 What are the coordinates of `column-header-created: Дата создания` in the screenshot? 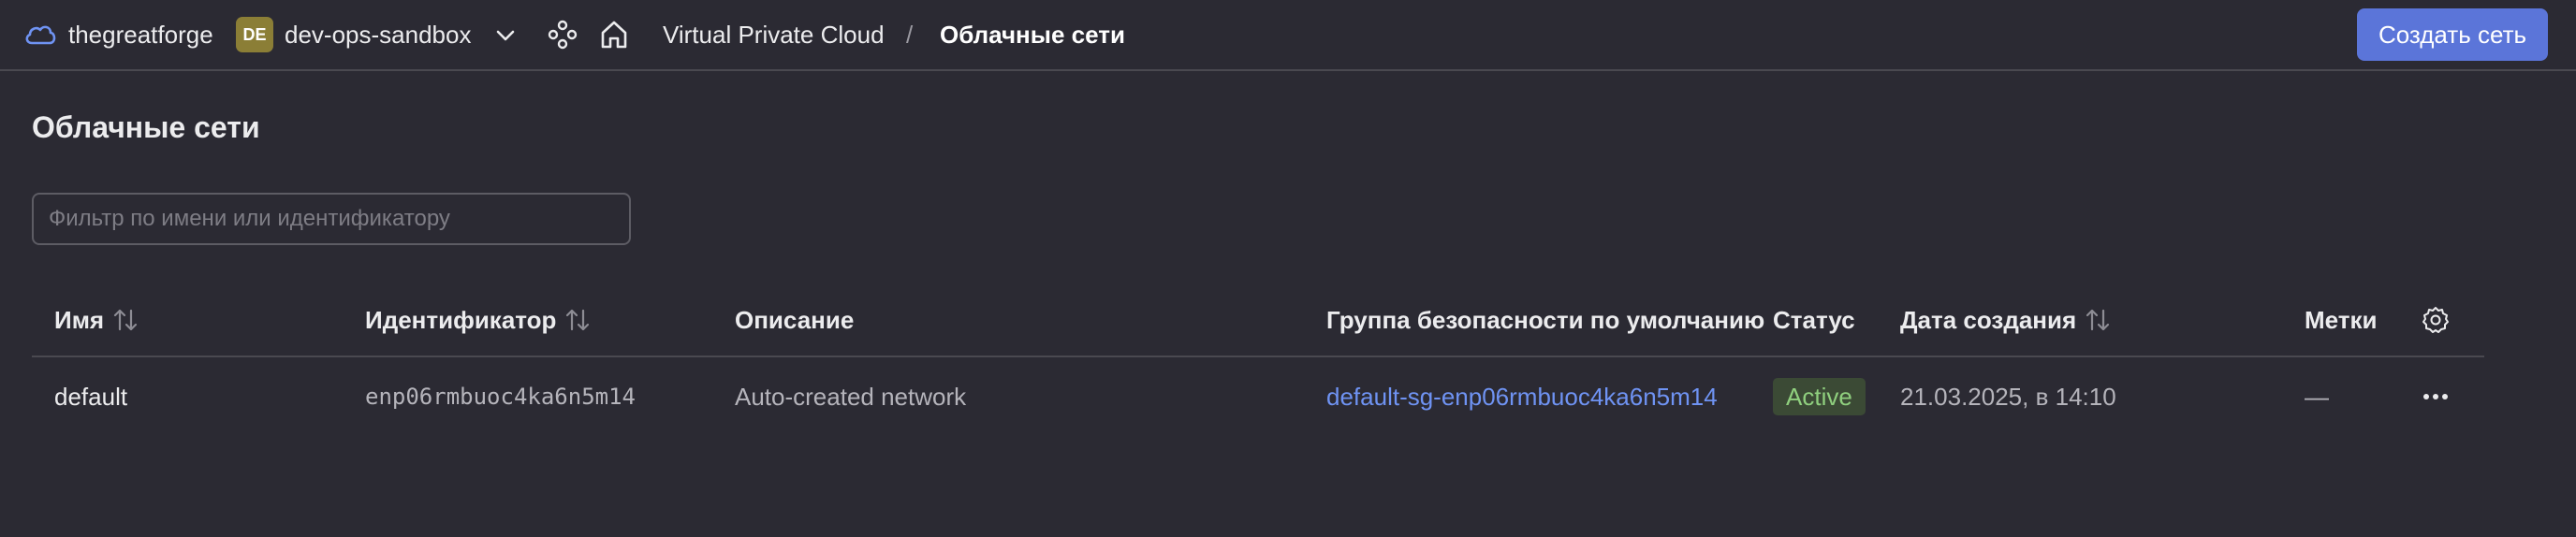 It's located at (2006, 320).